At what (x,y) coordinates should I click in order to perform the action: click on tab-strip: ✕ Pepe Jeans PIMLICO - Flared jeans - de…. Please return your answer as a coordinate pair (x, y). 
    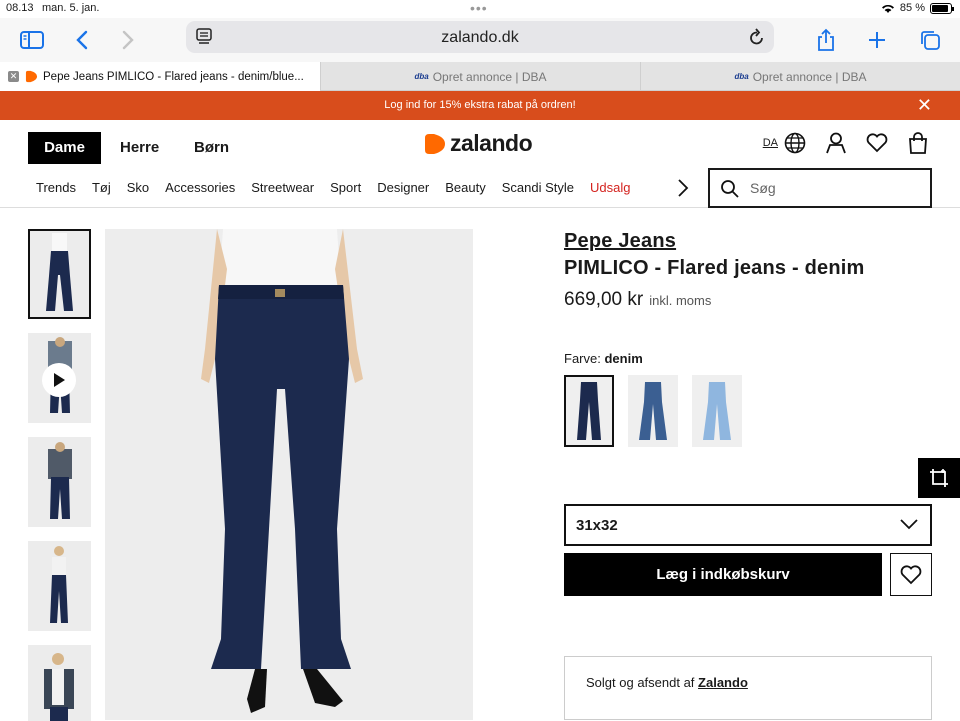
    Looking at the image, I should click on (480, 76).